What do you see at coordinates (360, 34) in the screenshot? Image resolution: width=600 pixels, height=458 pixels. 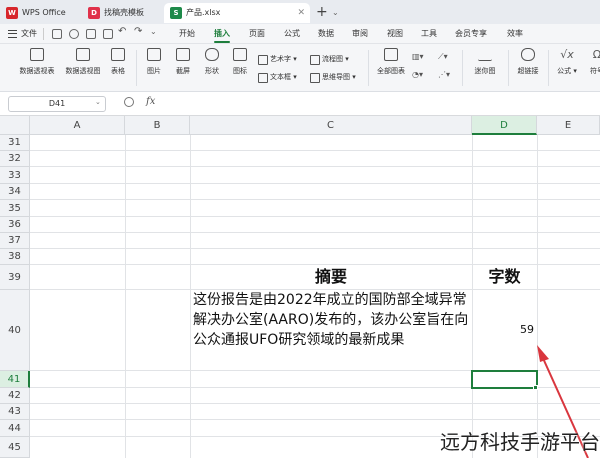 I see `menu-review: 审阅` at bounding box center [360, 34].